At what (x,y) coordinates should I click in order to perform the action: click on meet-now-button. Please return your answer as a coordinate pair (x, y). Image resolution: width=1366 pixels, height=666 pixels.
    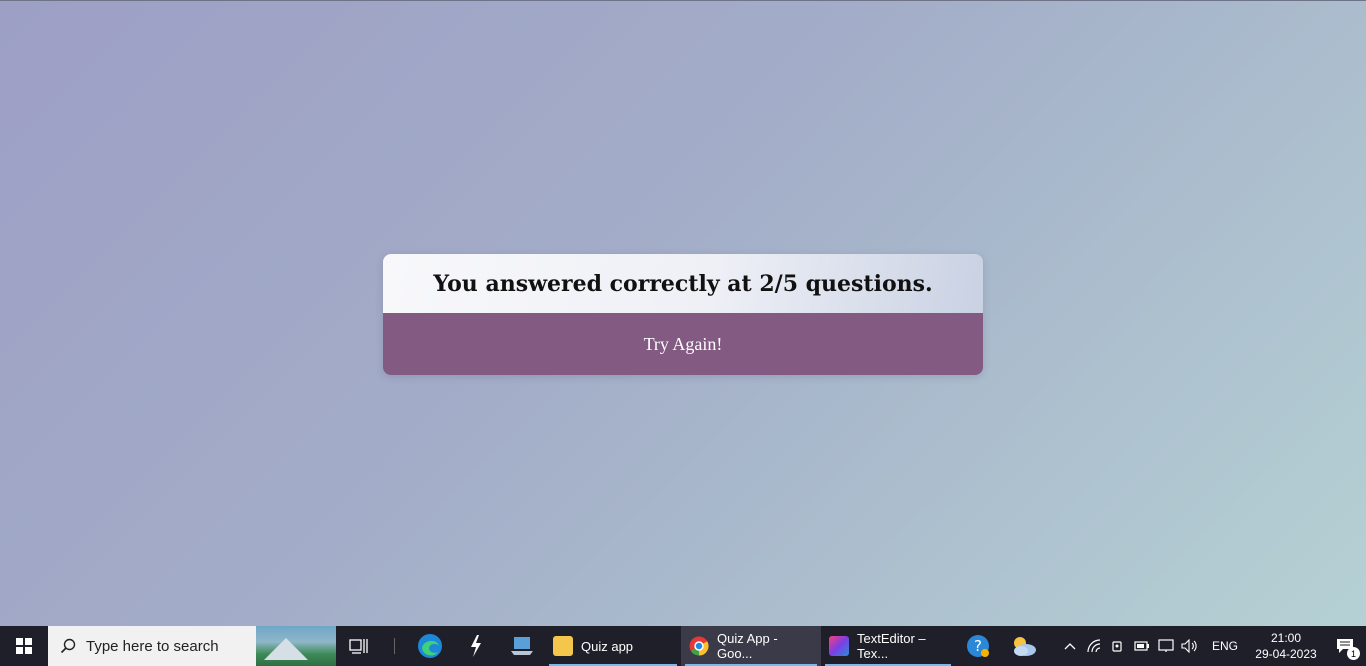
    Looking at the image, I should click on (1118, 646).